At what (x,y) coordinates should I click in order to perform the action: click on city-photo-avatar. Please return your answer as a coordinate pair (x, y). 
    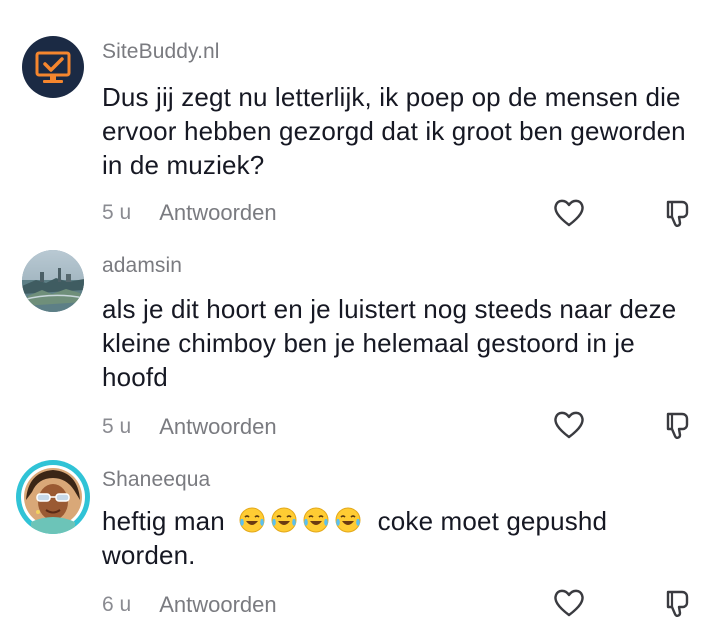
    Looking at the image, I should click on (53, 281).